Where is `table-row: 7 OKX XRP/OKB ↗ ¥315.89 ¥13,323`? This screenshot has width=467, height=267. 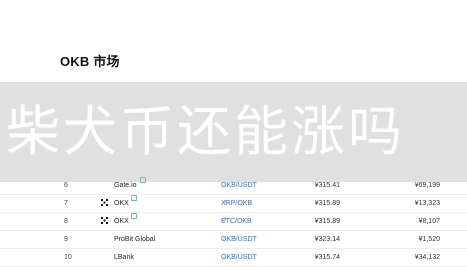 table-row: 7 OKX XRP/OKB ↗ ¥315.89 ¥13,323 is located at coordinates (233, 204).